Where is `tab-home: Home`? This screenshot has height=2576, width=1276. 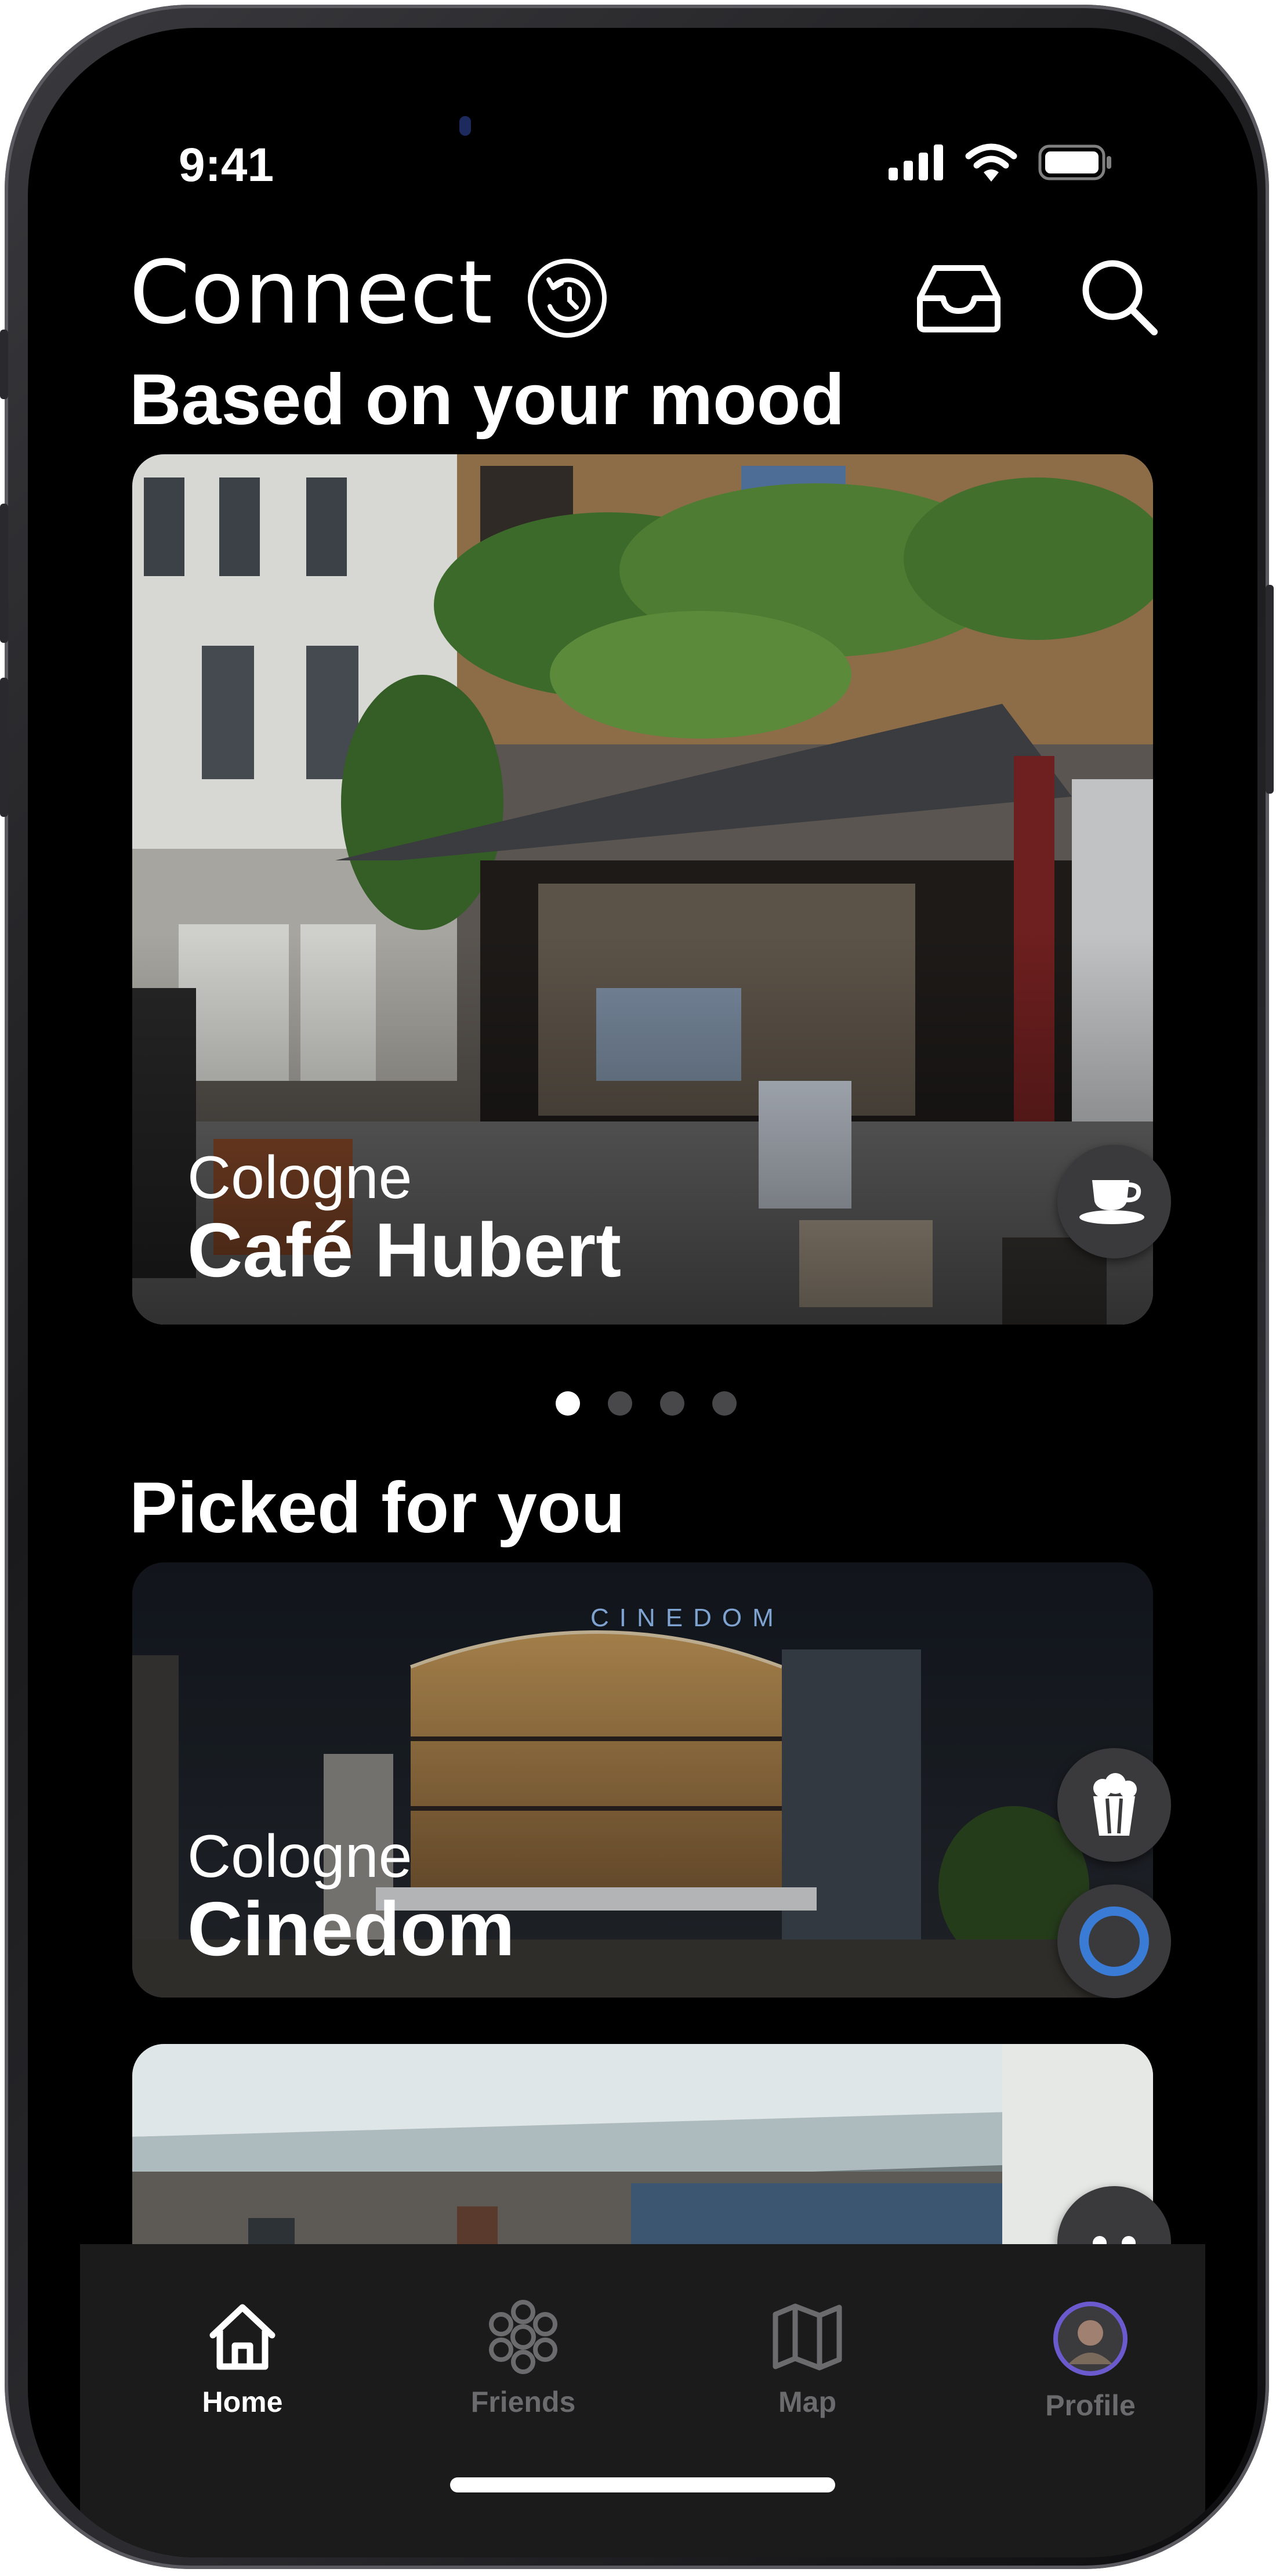 tab-home: Home is located at coordinates (242, 2359).